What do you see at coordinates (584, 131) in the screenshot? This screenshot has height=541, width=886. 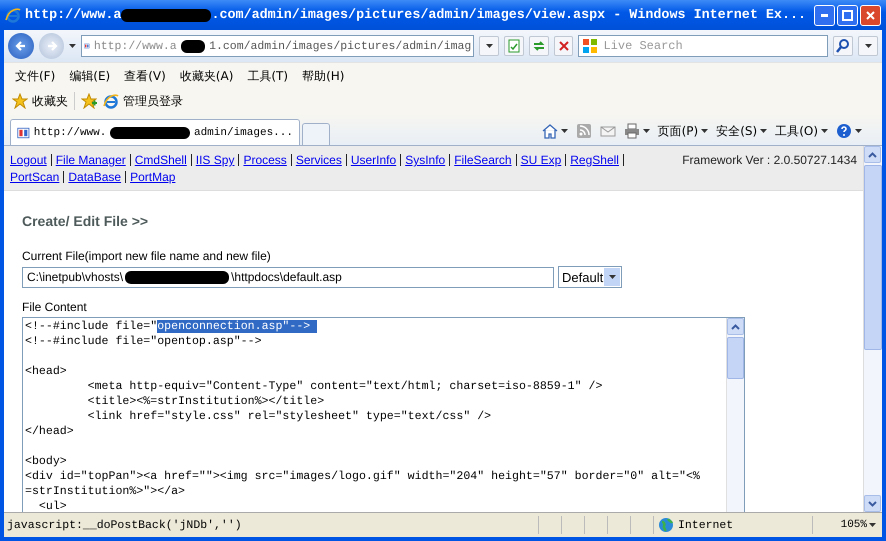 I see `feed-icon` at bounding box center [584, 131].